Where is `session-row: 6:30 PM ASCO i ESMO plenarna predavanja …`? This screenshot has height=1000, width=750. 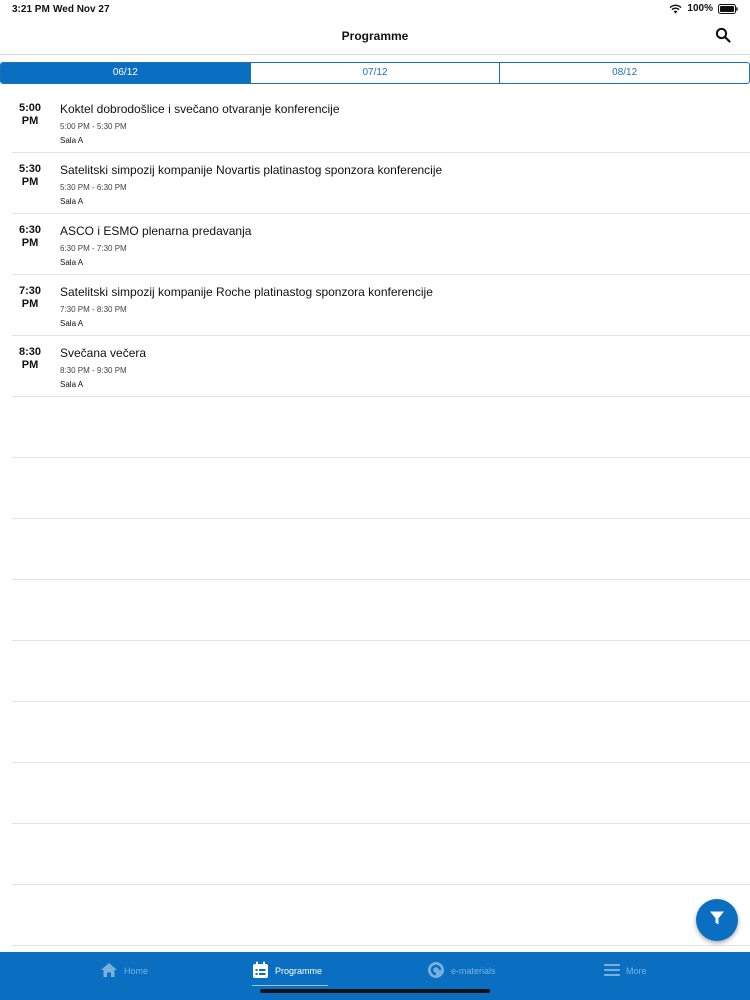
session-row: 6:30 PM ASCO i ESMO plenarna predavanja … is located at coordinates (381, 244).